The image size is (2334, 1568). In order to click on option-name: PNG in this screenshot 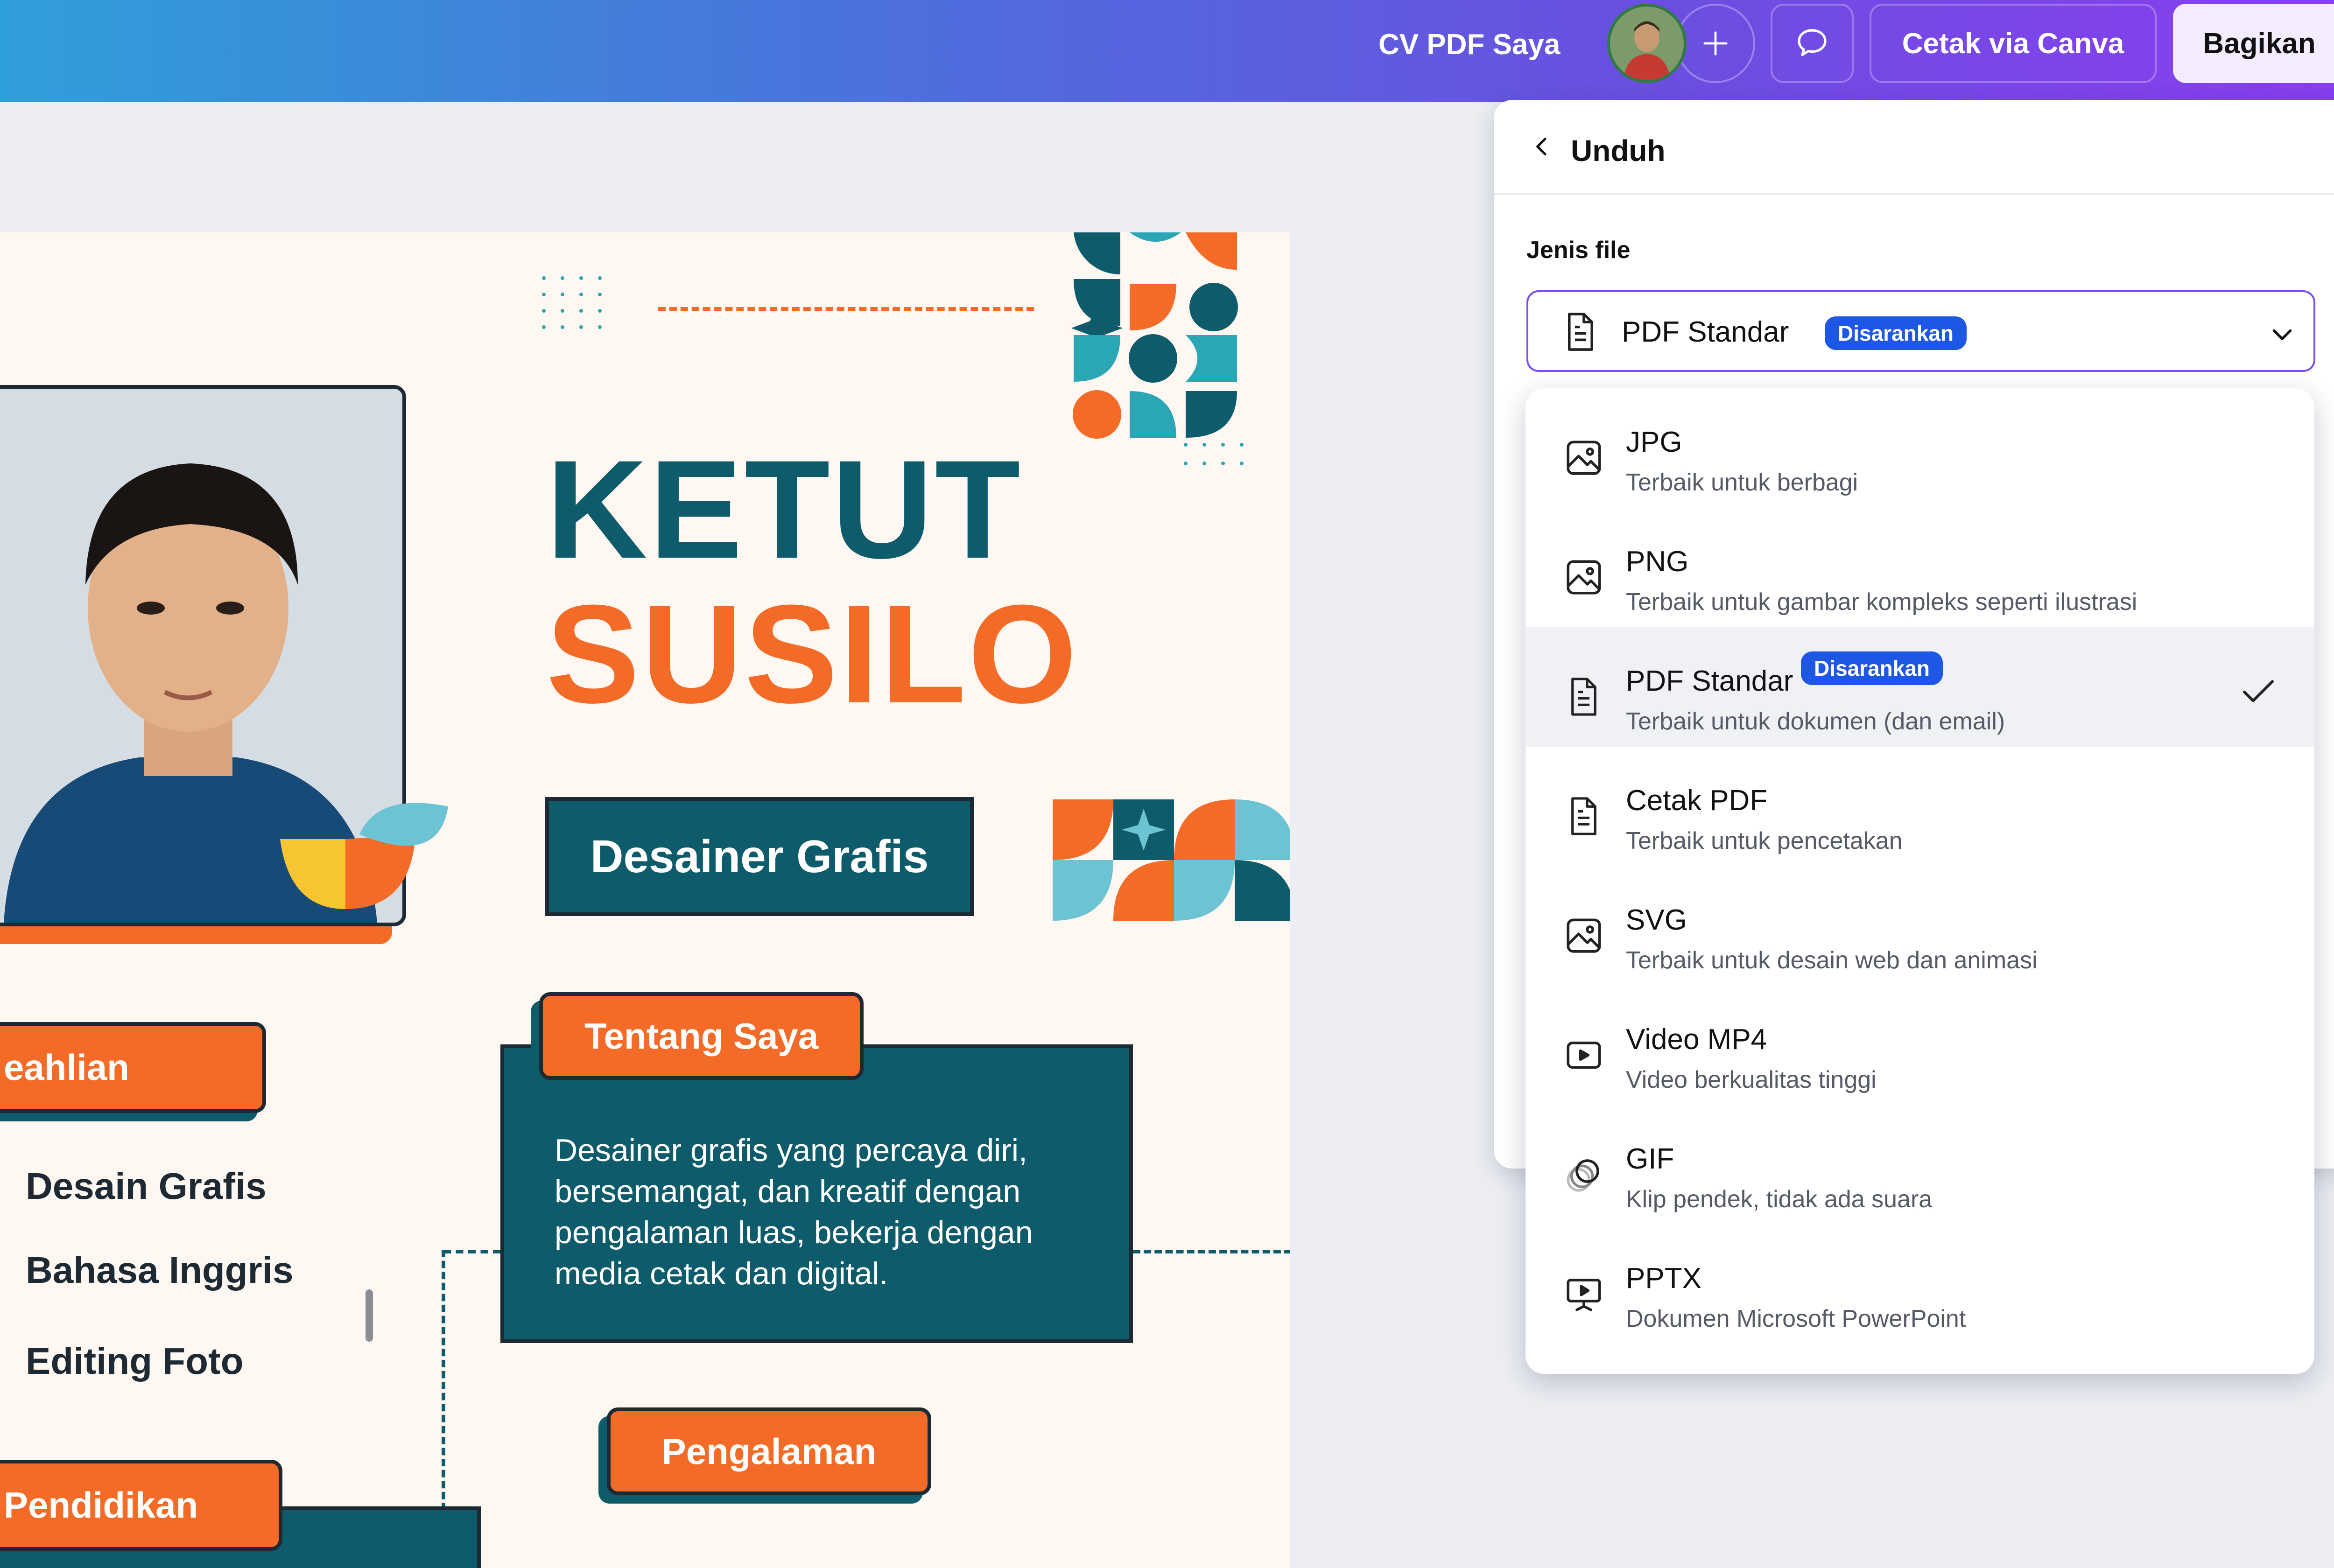, I will do `click(1657, 562)`.